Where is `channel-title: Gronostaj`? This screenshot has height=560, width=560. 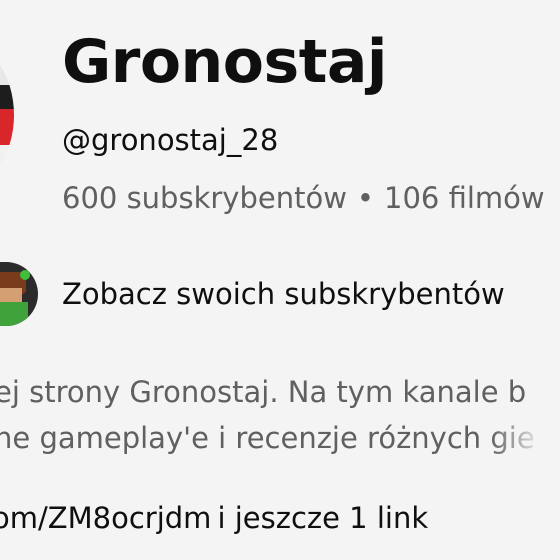 channel-title: Gronostaj is located at coordinates (224, 62).